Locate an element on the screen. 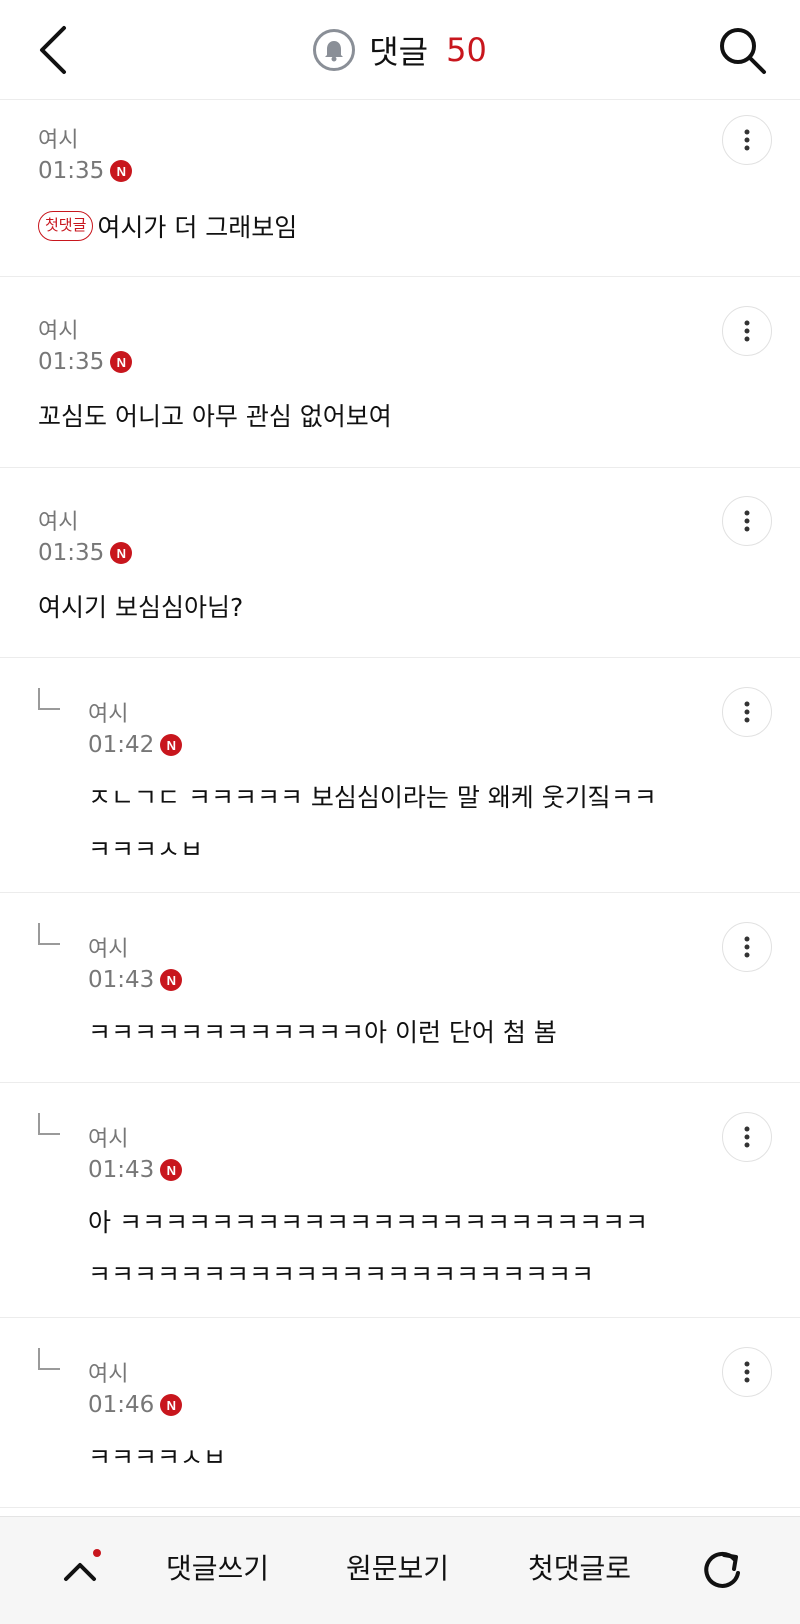 This screenshot has height=1624, width=800. first-comment-button: 첫댓글로 is located at coordinates (579, 1567).